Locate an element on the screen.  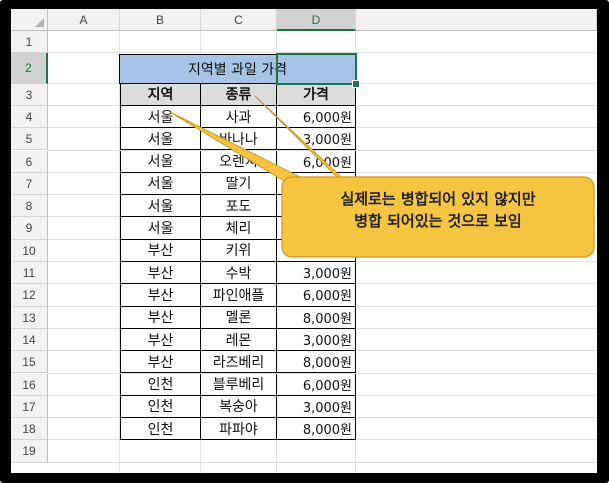
callout-line-2: 병합 되어있는 것으로 보임 is located at coordinates (438, 221).